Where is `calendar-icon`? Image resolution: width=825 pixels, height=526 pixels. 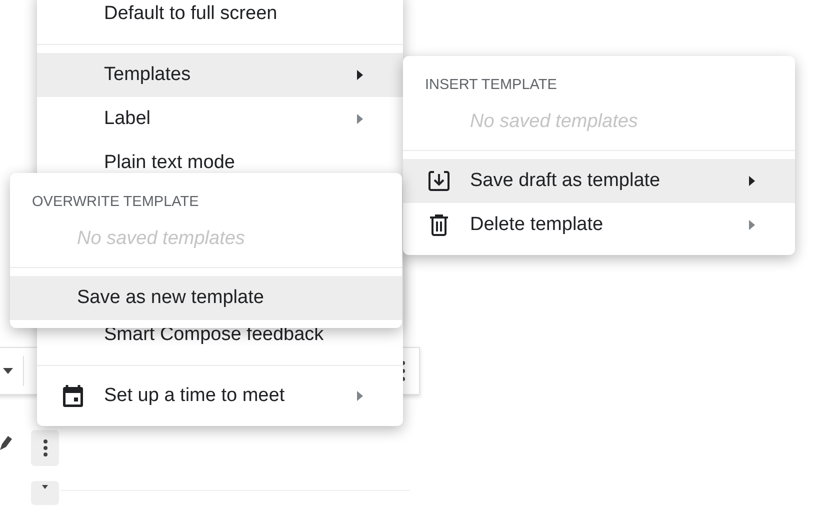 calendar-icon is located at coordinates (73, 396).